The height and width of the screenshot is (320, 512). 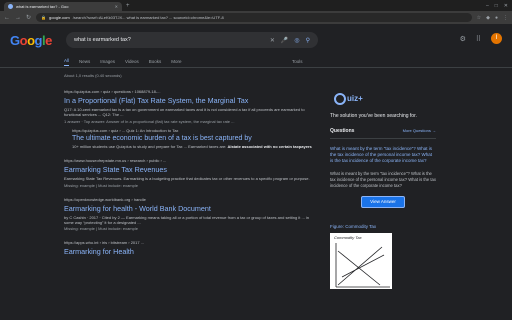 I want to click on close-tab-icon: ✕, so click(x=116, y=6).